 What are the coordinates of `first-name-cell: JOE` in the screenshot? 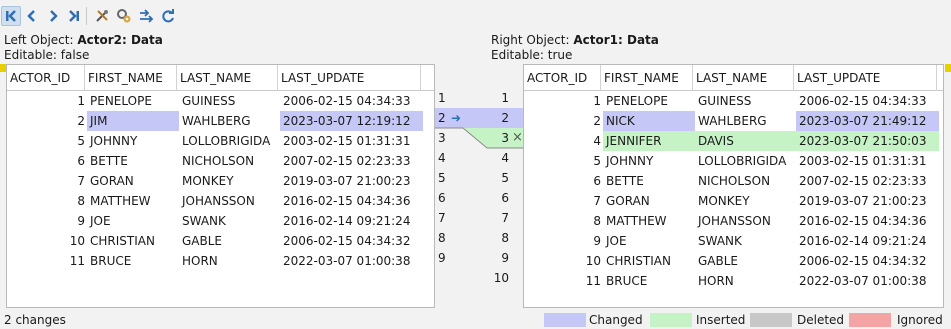 It's located at (133, 221).